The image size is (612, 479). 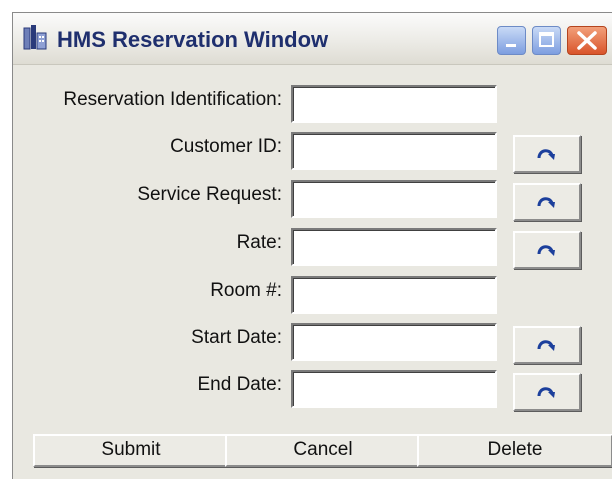 I want to click on hms-app-icon, so click(x=35, y=38).